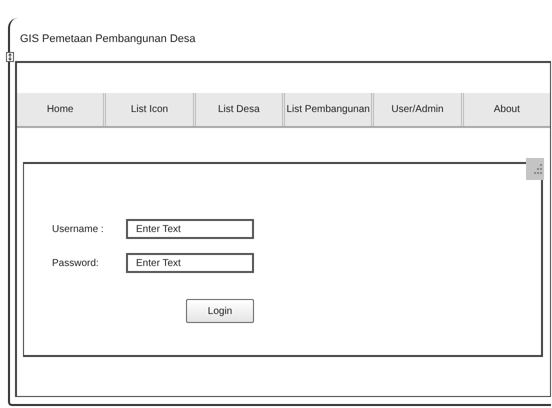 This screenshot has width=552, height=408. I want to click on nav-tab: List Icon, so click(148, 109).